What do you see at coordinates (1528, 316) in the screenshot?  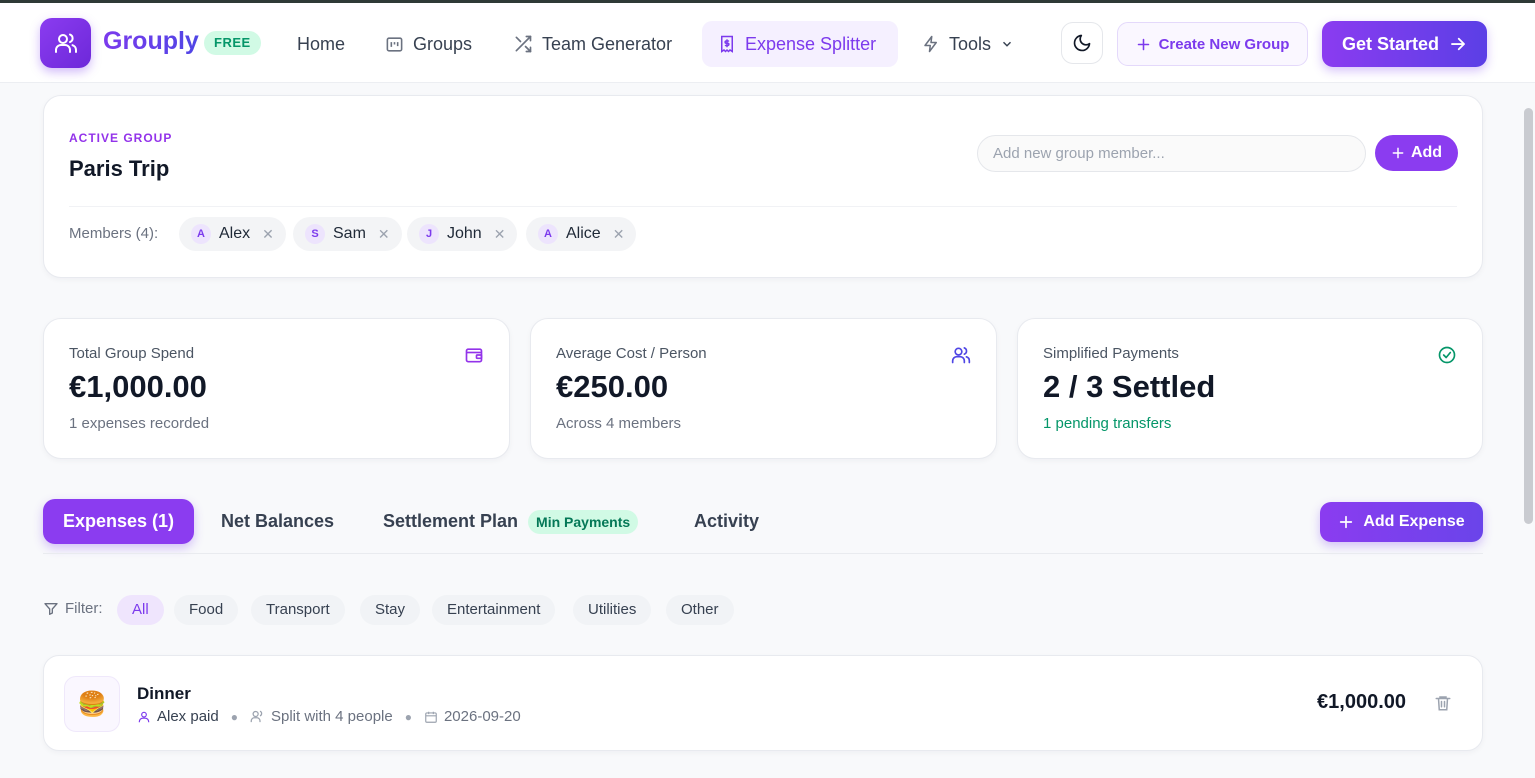 I see `scrollbar` at bounding box center [1528, 316].